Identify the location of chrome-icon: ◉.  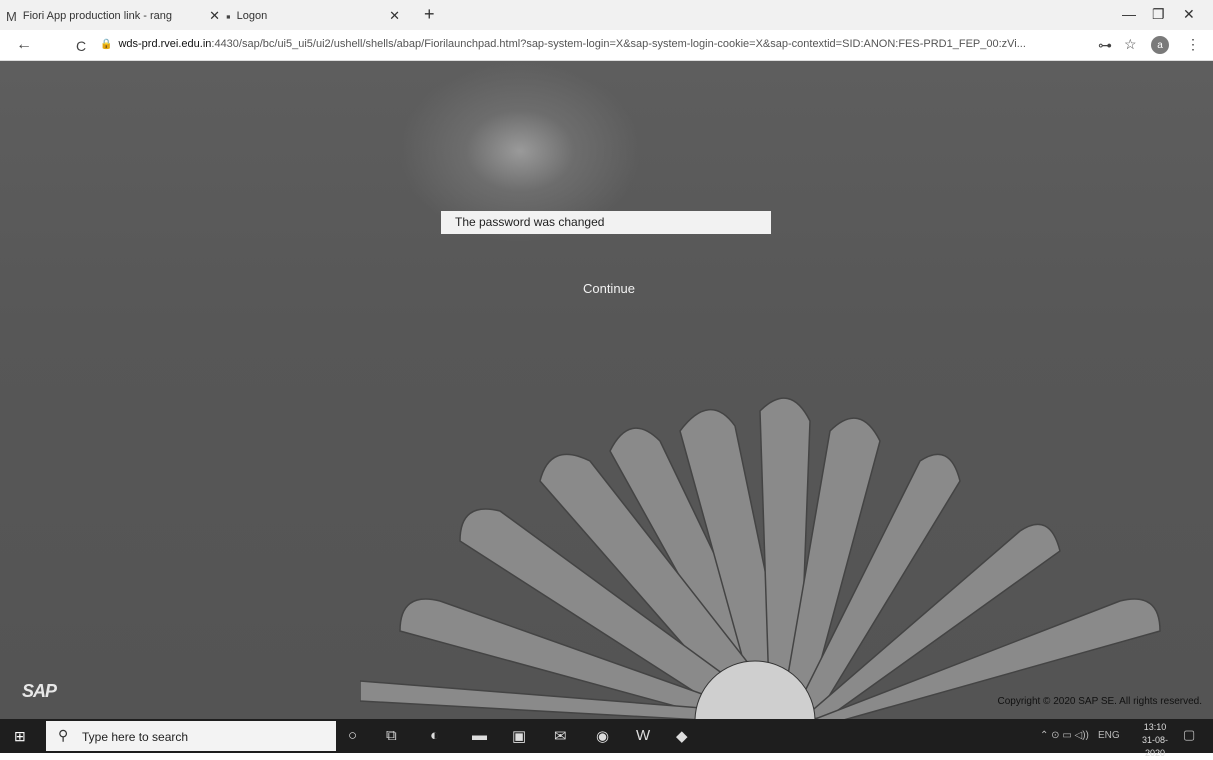
(602, 736).